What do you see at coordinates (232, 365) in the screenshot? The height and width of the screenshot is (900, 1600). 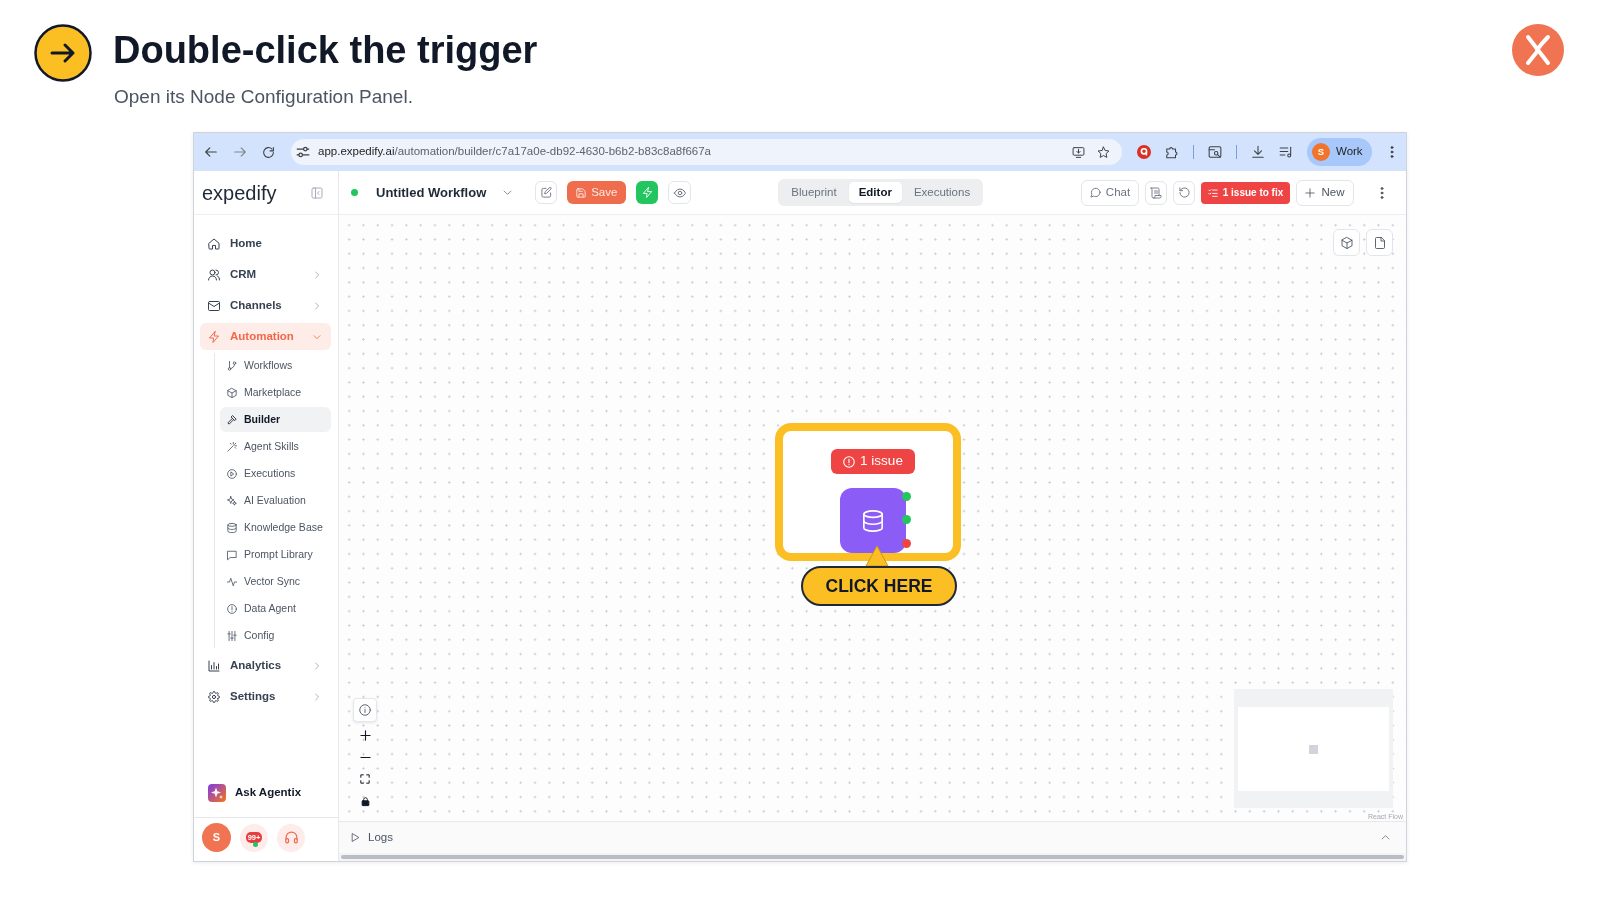 I see `branch-icon` at bounding box center [232, 365].